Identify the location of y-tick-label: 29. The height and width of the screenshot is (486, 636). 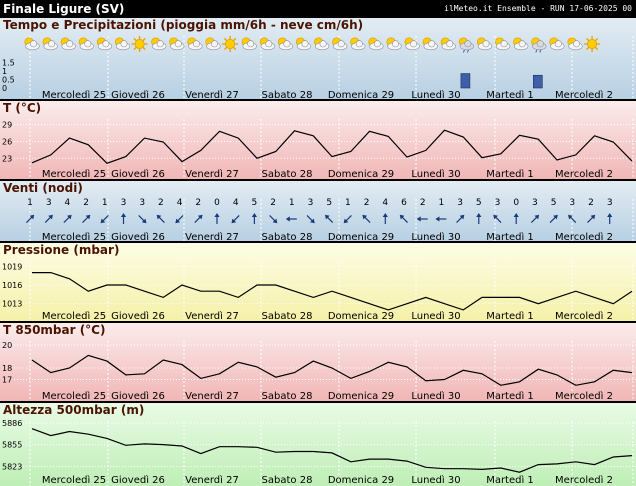
(7, 125).